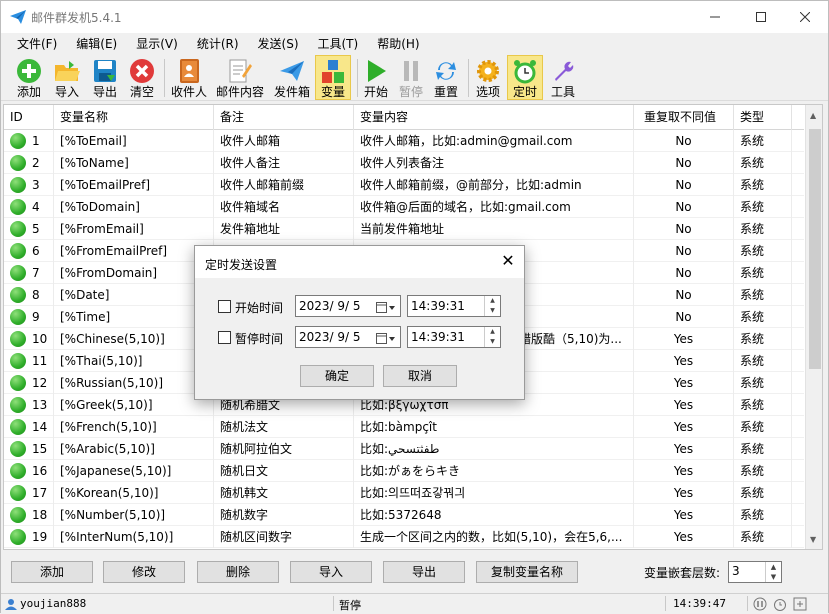 This screenshot has width=829, height=614. I want to click on pause-time-value: 14:39:31, so click(438, 337).